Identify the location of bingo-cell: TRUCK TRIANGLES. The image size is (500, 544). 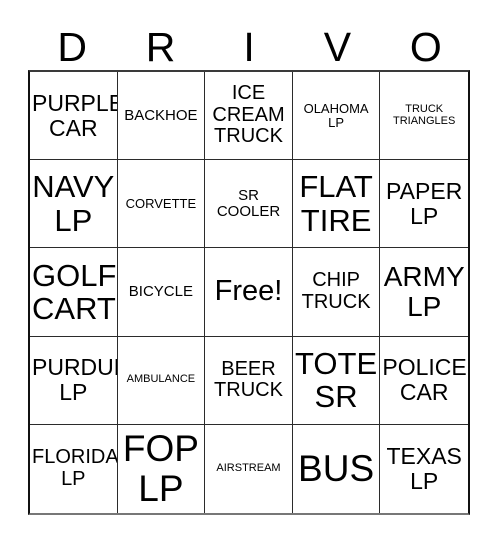
(424, 116).